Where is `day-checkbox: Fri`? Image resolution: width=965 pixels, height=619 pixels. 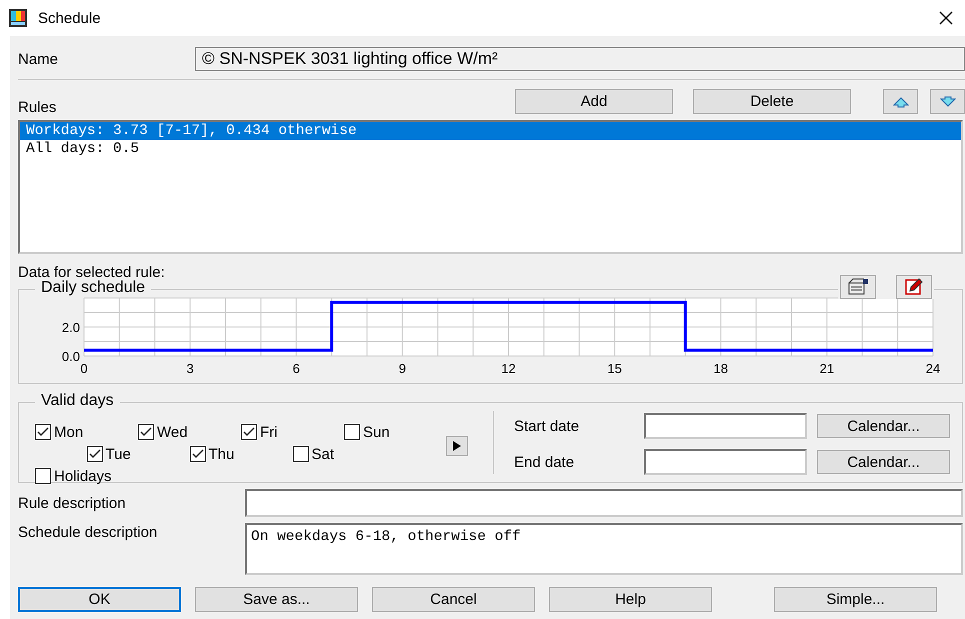 day-checkbox: Fri is located at coordinates (292, 432).